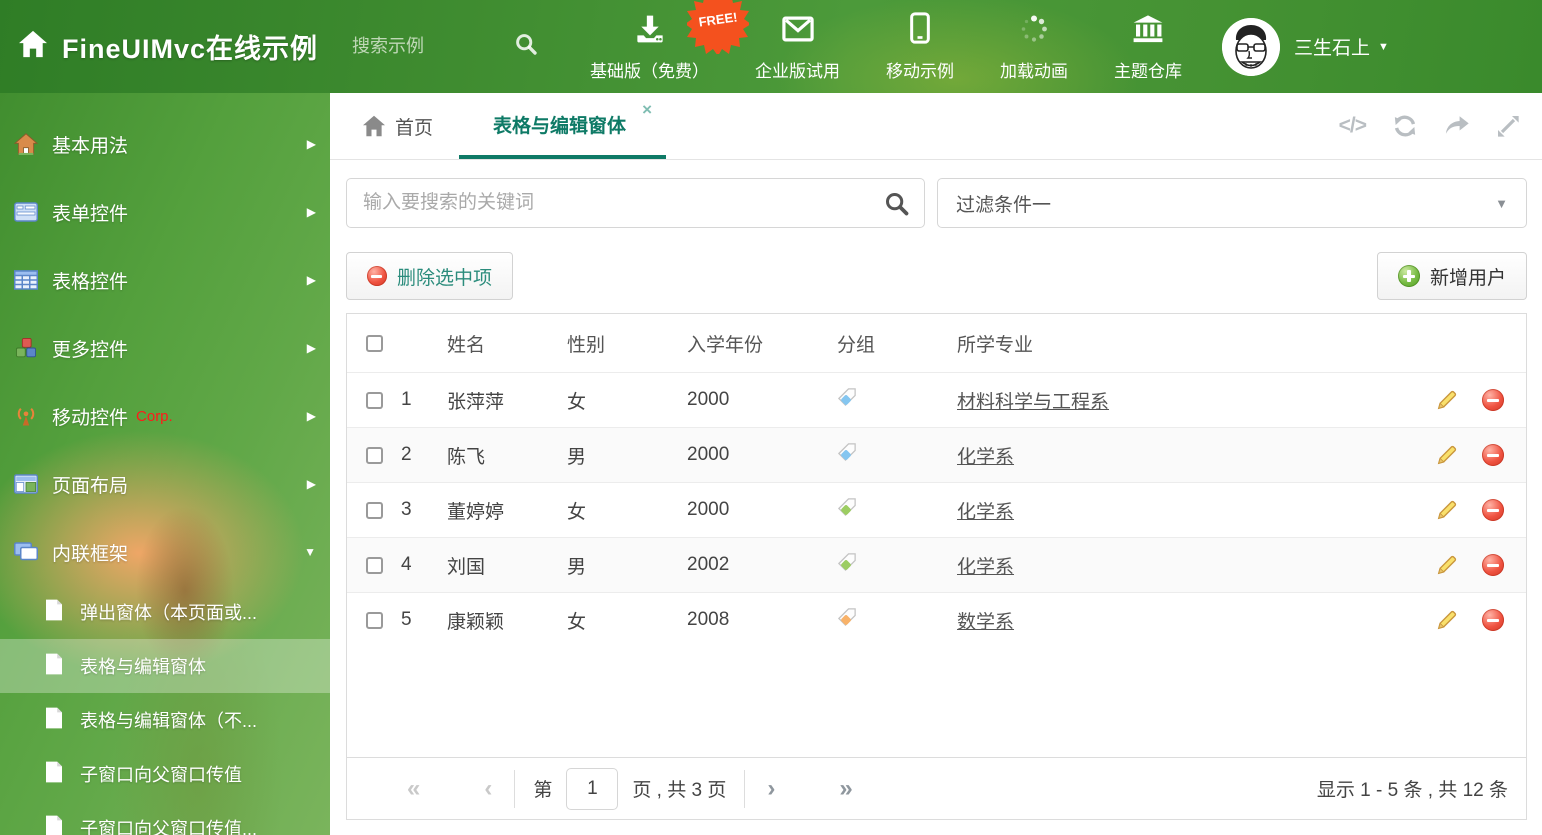  I want to click on keyword-search-input, so click(635, 203).